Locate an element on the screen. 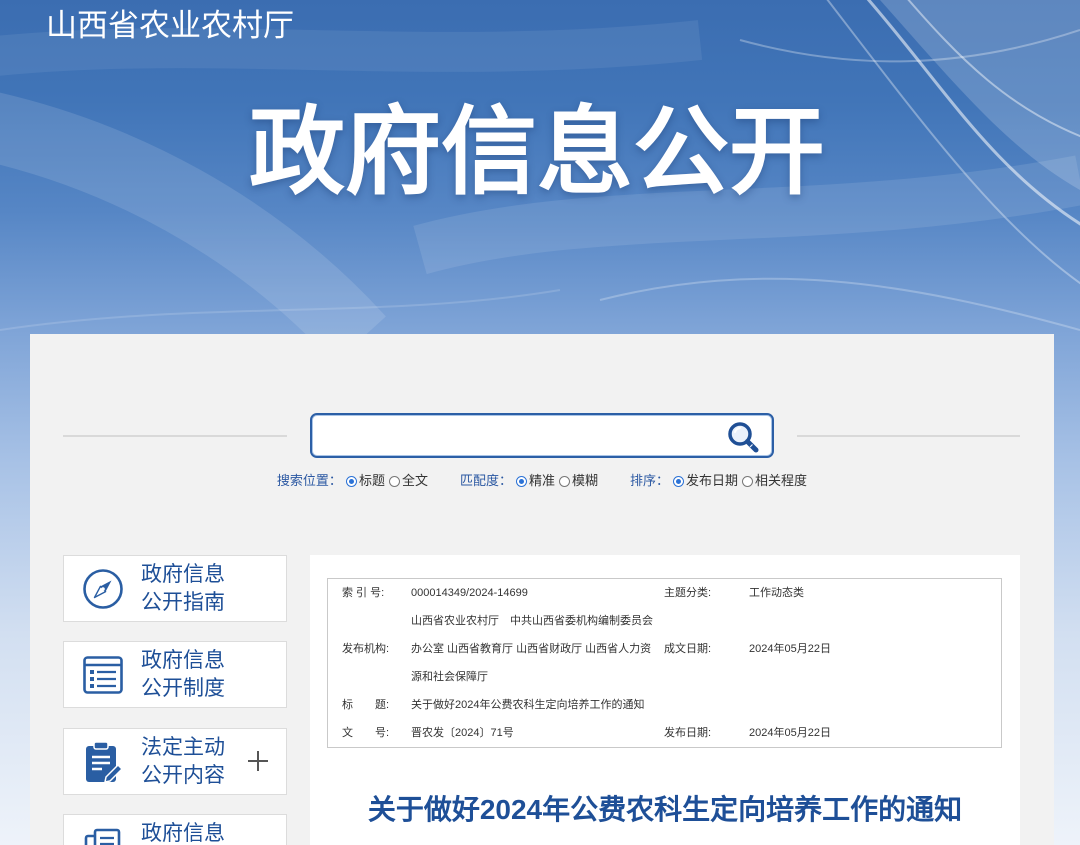  publisher-line: 山西省农业农村厅 中共山西省委机构编制委员会 is located at coordinates (532, 621).